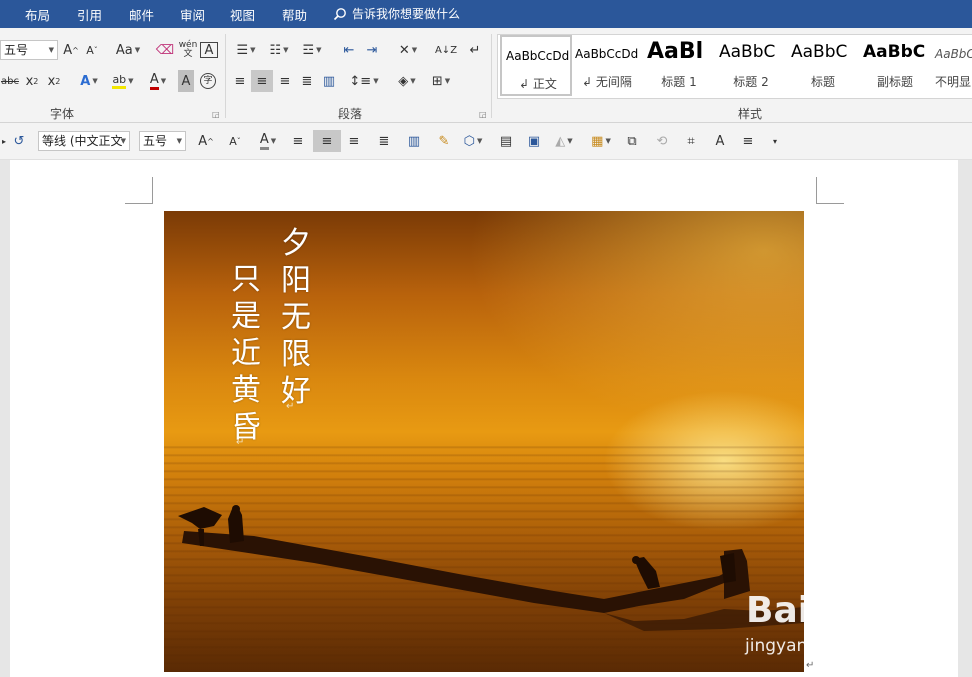  What do you see at coordinates (564, 141) in the screenshot?
I see `rotate-icon: ◭ ▼` at bounding box center [564, 141].